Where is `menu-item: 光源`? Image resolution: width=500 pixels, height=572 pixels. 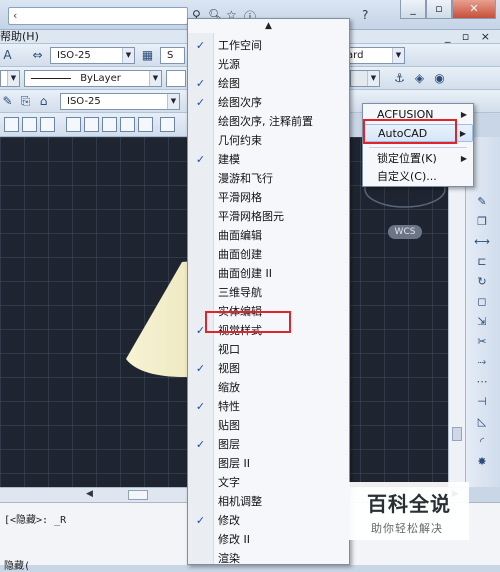 menu-item: 光源 is located at coordinates (268, 64).